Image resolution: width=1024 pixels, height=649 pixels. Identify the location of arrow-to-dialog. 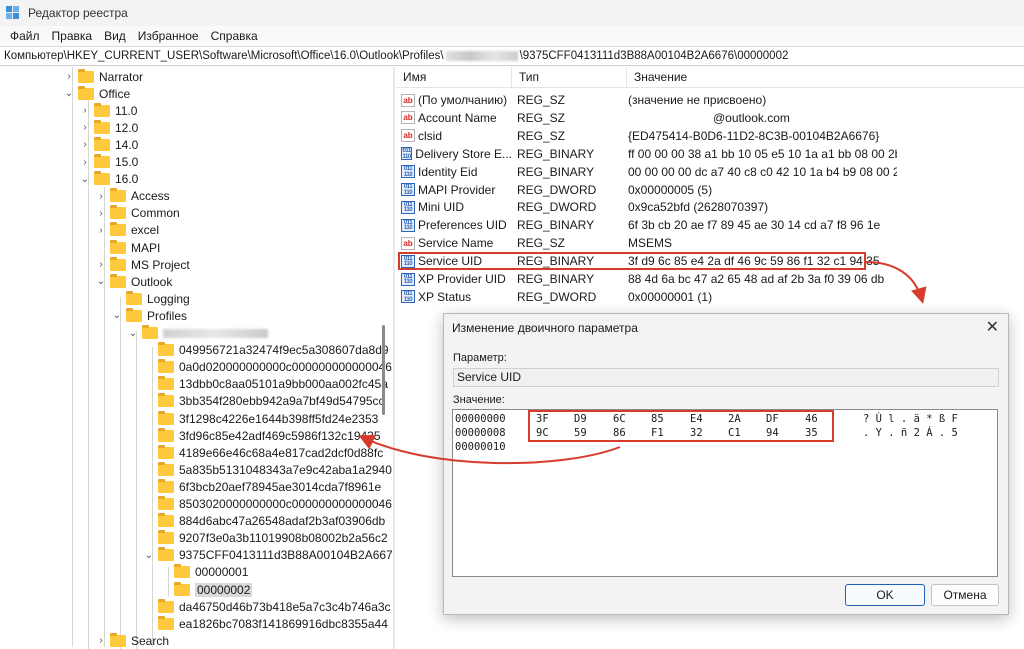
(896, 282).